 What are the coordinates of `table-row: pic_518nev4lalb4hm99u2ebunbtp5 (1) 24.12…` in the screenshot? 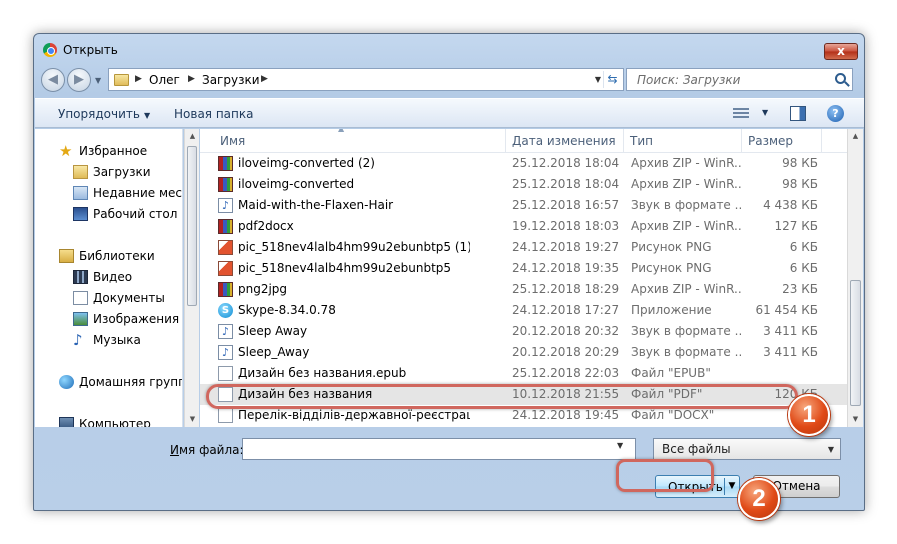 It's located at (523, 247).